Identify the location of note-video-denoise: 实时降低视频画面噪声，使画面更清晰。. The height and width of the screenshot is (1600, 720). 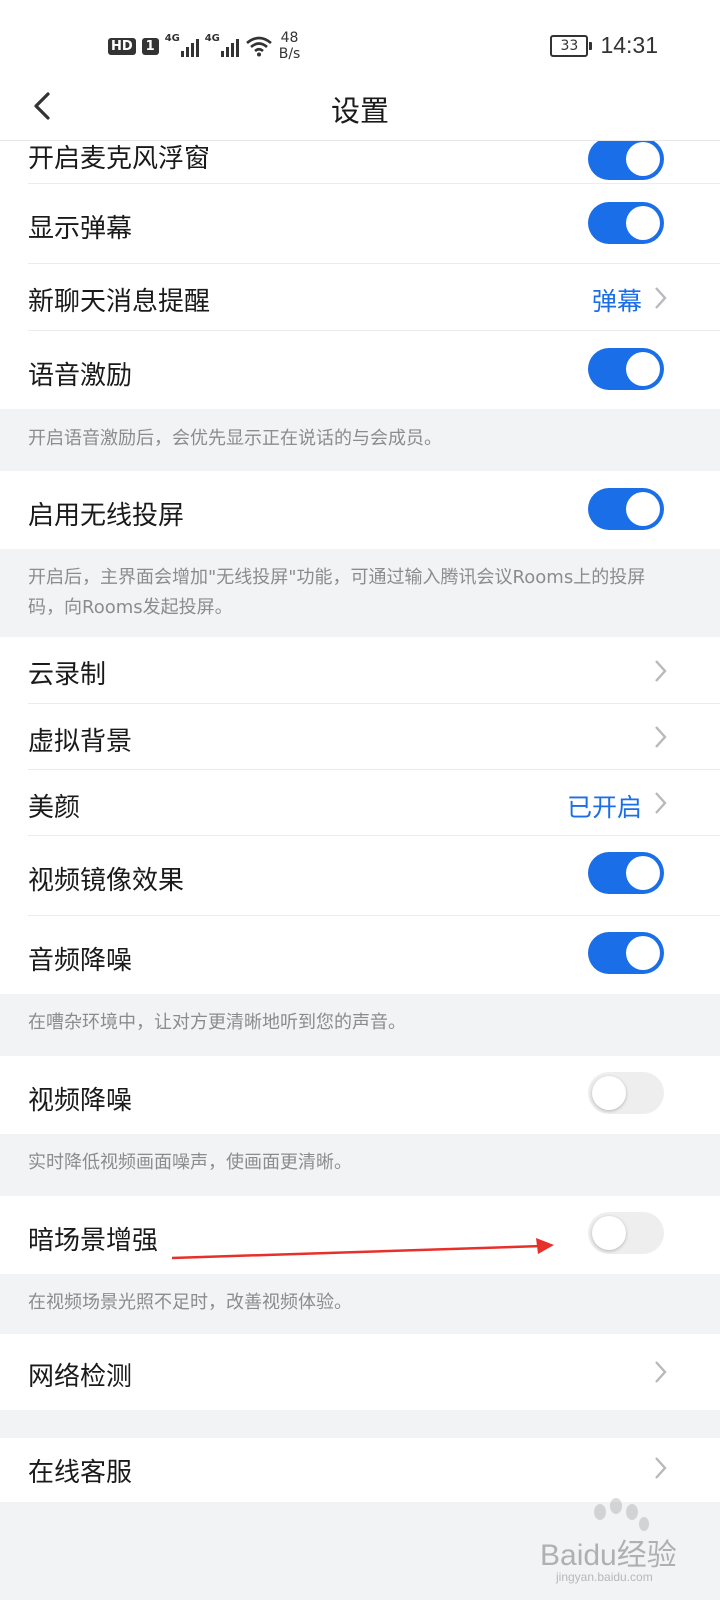
(360, 1165).